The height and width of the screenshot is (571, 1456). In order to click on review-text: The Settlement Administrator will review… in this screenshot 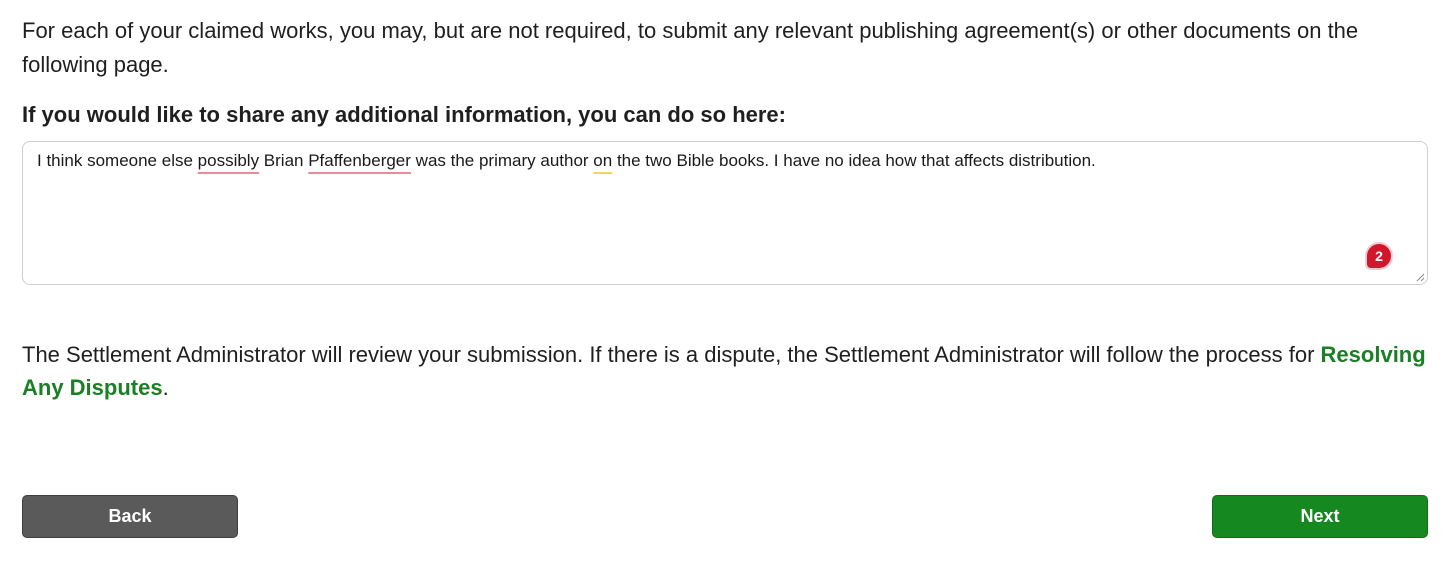, I will do `click(671, 354)`.